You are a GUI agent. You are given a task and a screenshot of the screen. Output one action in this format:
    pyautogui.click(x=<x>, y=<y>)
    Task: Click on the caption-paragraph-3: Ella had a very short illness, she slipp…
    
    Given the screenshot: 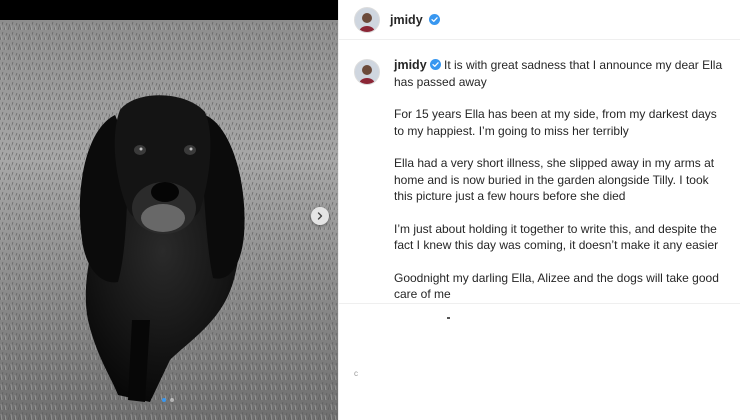 What is the action you would take?
    pyautogui.click(x=554, y=179)
    